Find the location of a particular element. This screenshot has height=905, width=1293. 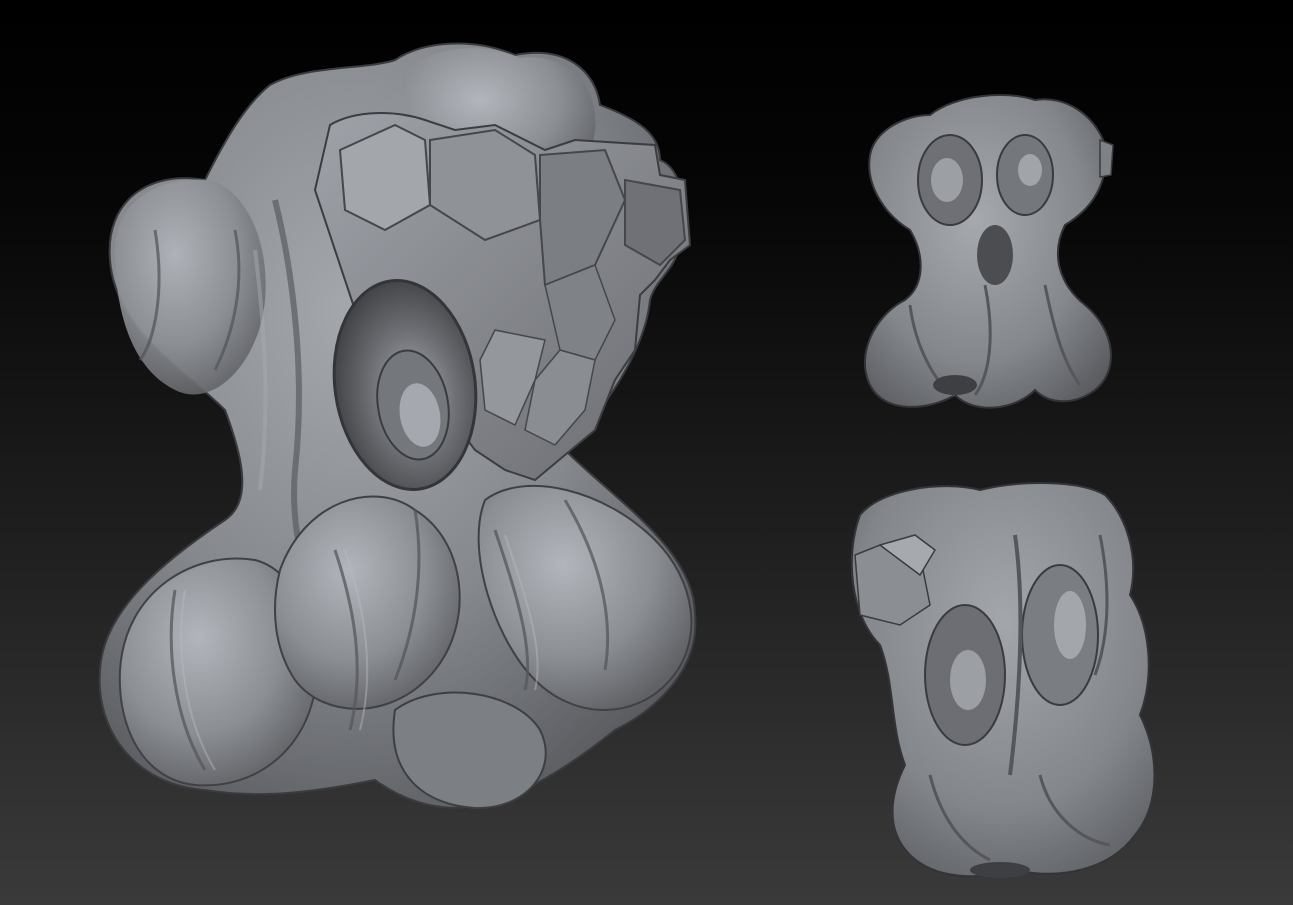

left-shoulder-lobe is located at coordinates (190, 287).